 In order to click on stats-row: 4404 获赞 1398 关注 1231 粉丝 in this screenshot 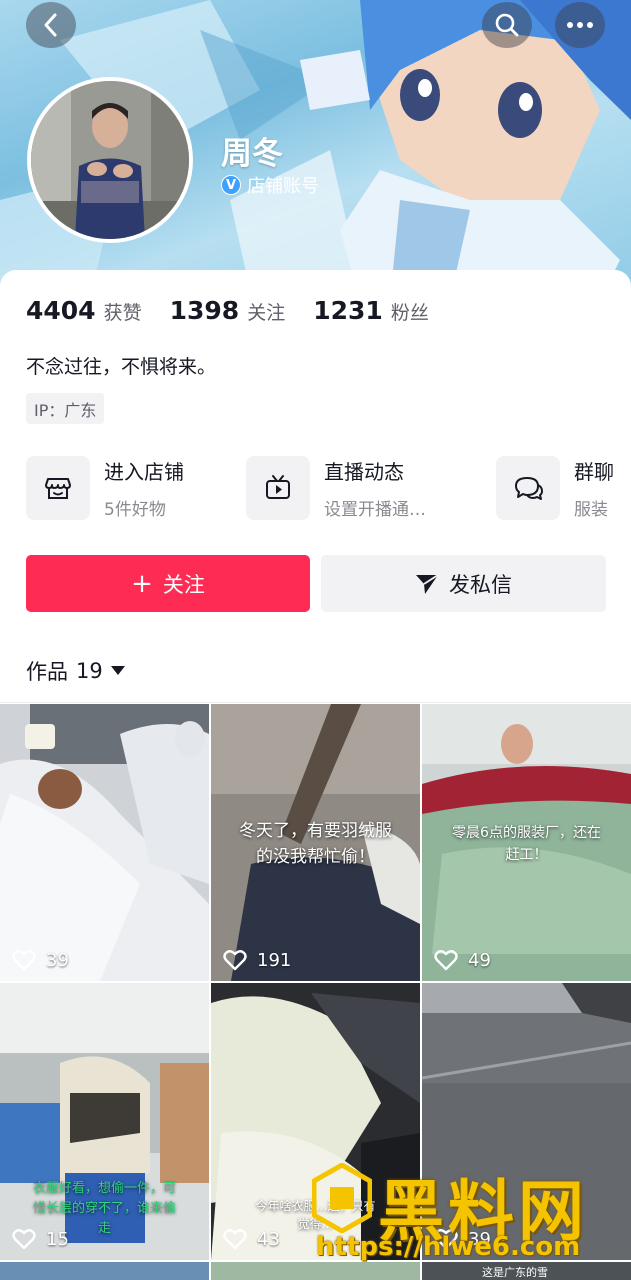, I will do `click(241, 310)`.